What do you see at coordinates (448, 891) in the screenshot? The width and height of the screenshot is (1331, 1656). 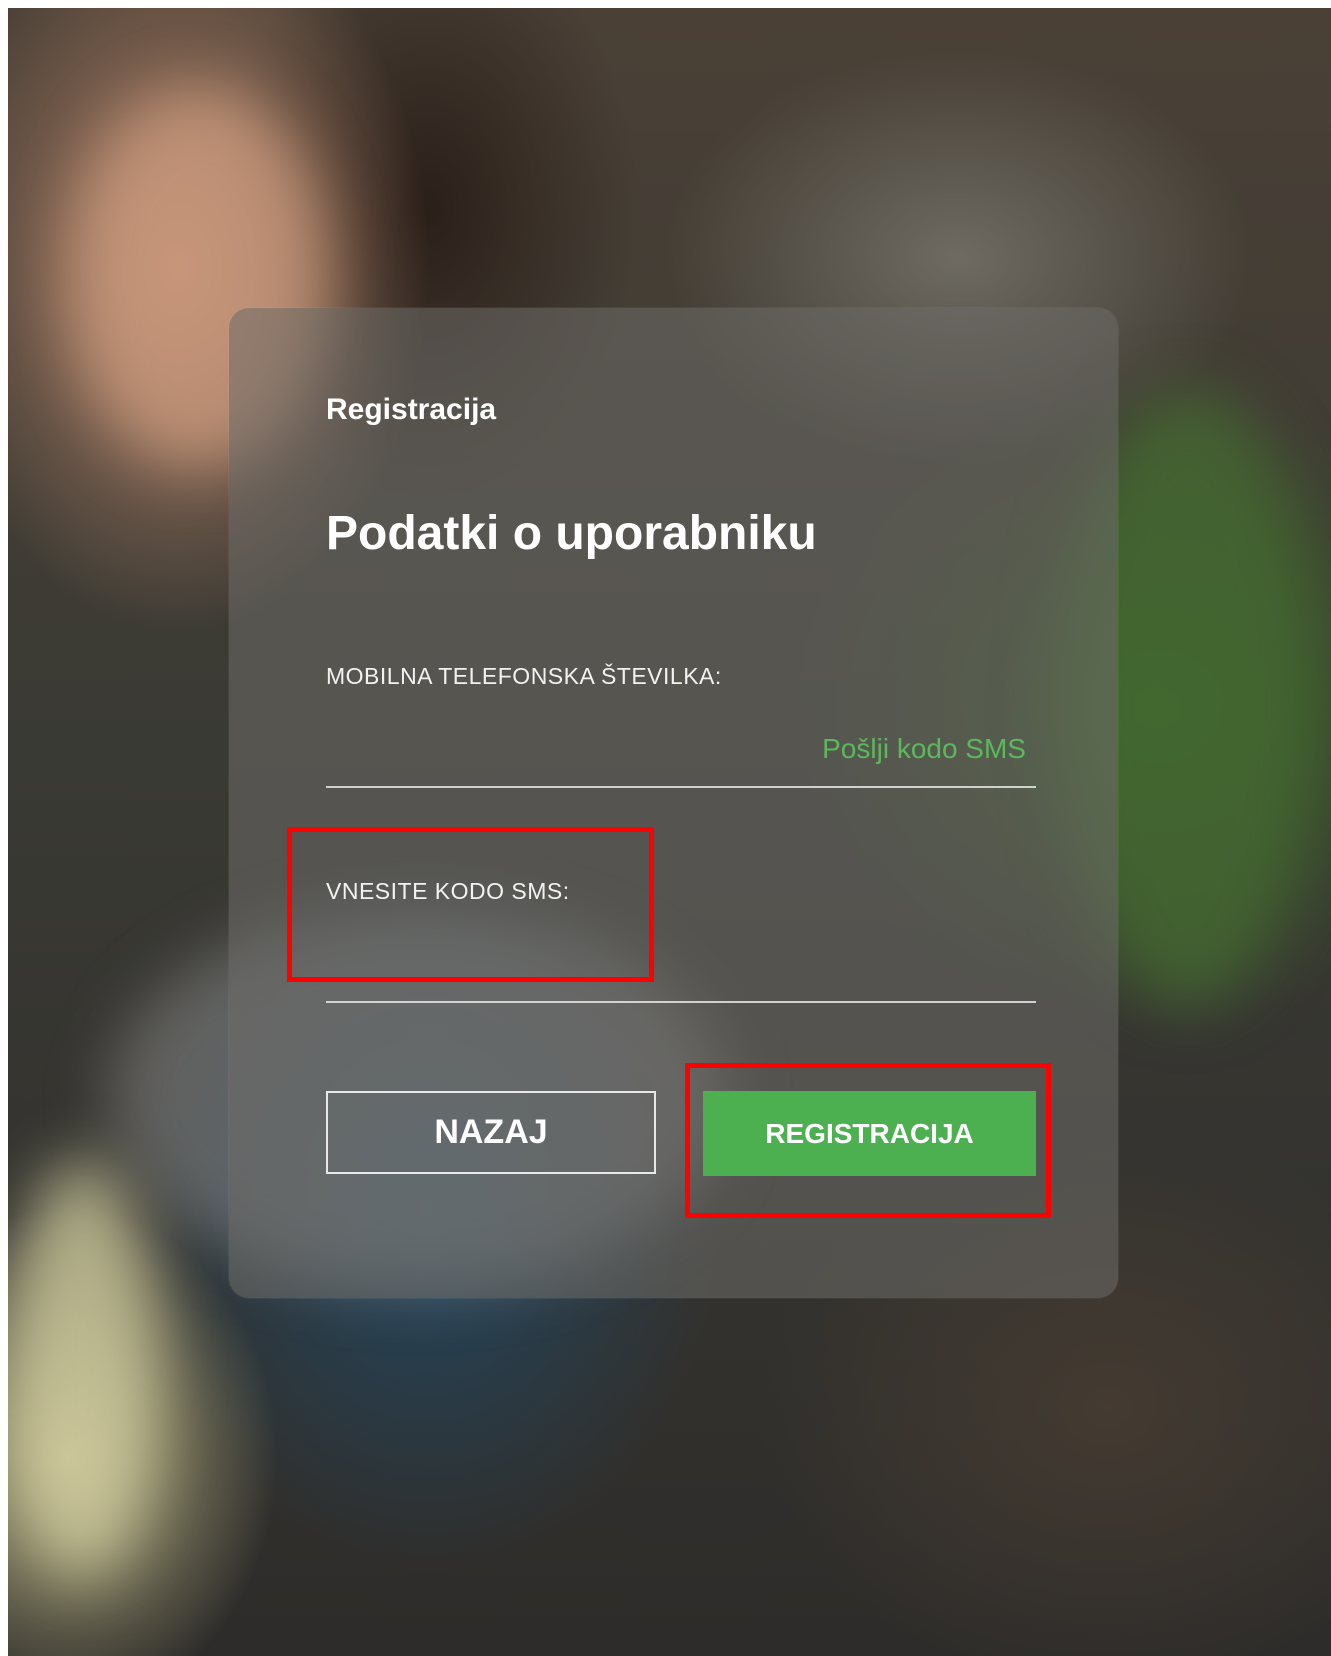 I see `sms-code-label: VNESITE KODO SMS:` at bounding box center [448, 891].